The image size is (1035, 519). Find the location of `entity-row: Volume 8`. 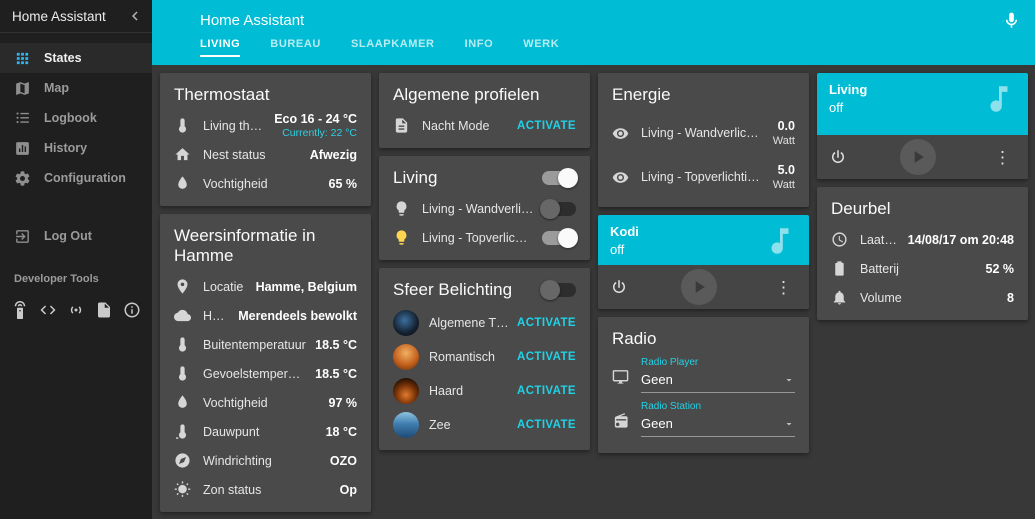

entity-row: Volume 8 is located at coordinates (922, 297).